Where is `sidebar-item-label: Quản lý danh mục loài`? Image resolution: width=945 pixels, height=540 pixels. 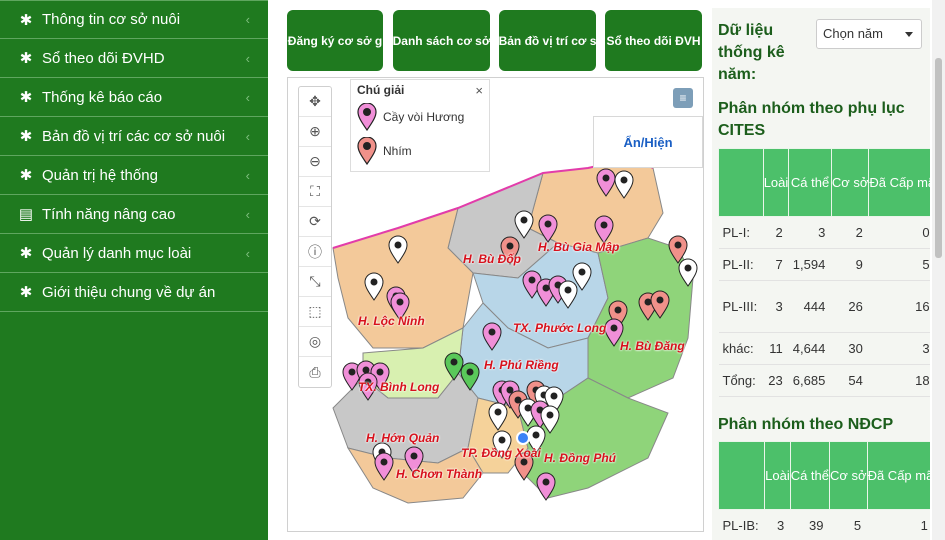 sidebar-item-label: Quản lý danh mục loài is located at coordinates (117, 253).